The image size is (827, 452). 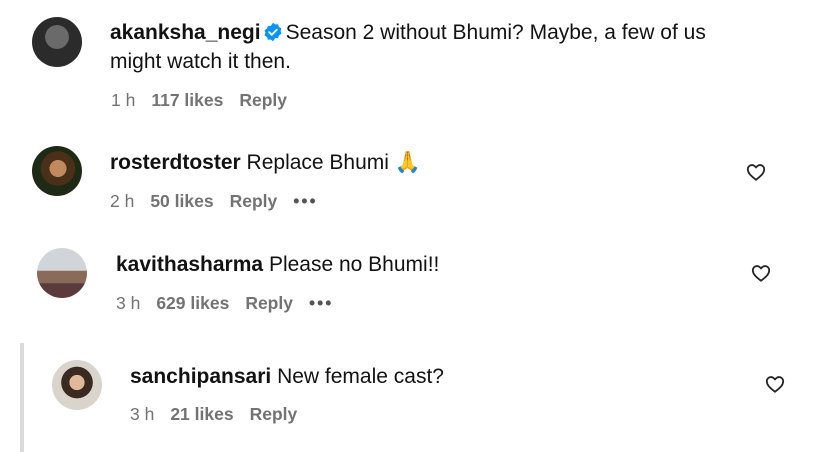 What do you see at coordinates (354, 264) in the screenshot?
I see `comment-body: Please no Bhumi!!` at bounding box center [354, 264].